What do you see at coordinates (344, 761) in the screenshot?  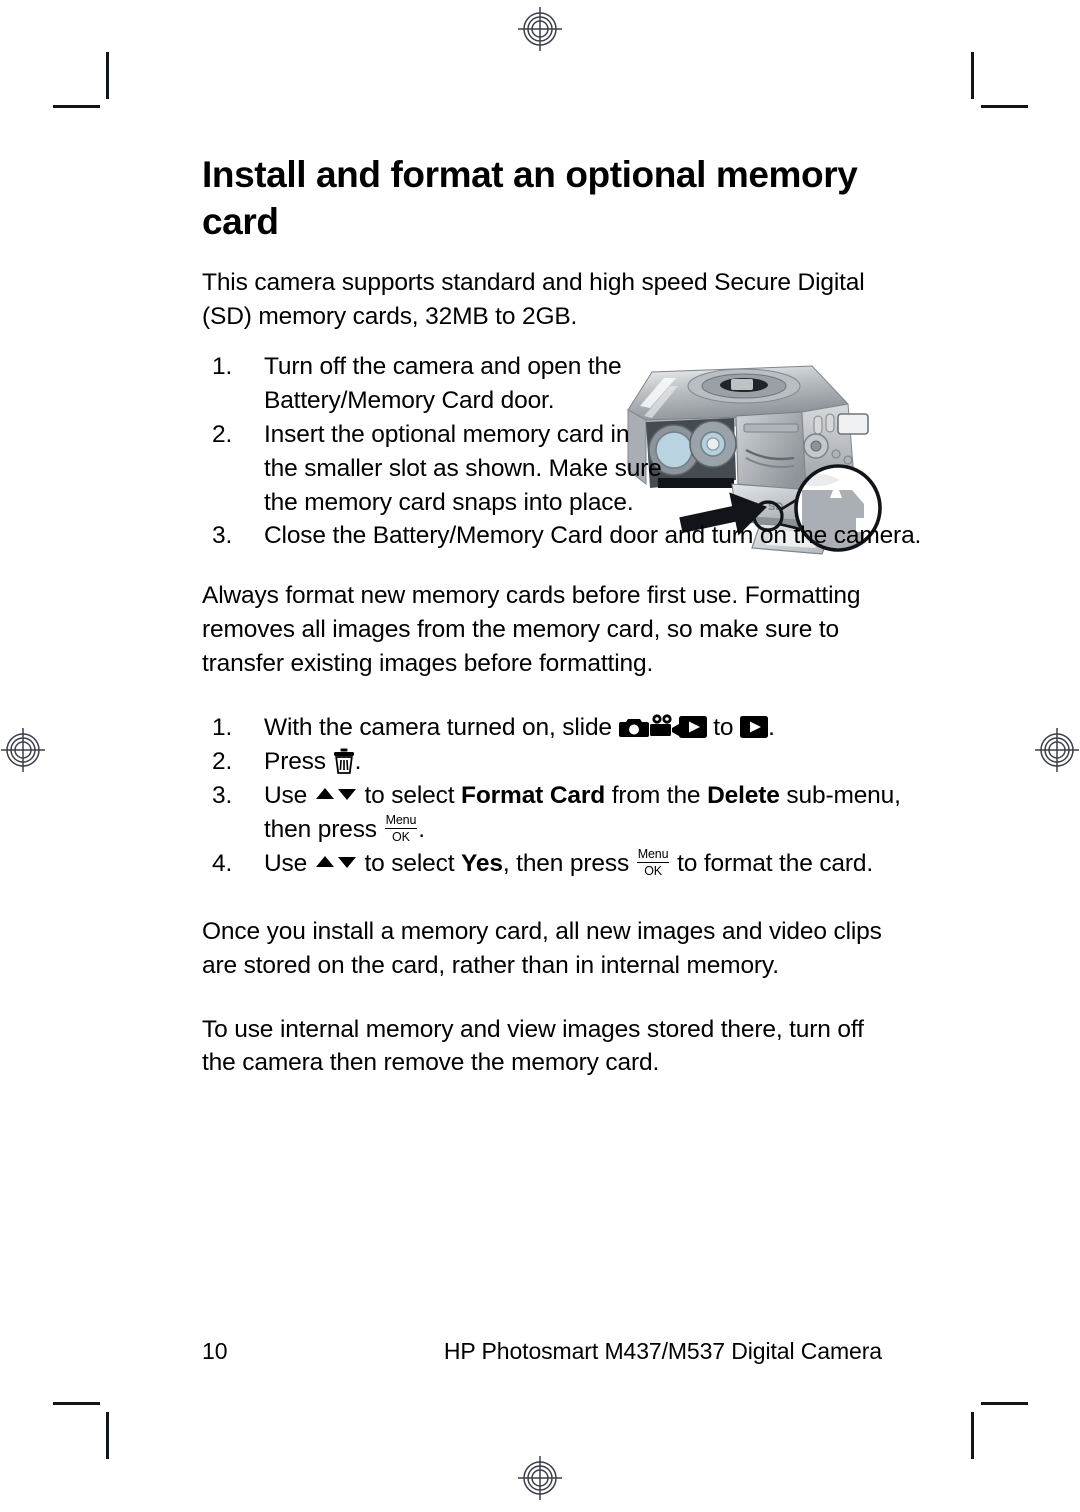 I see `trash-icon` at bounding box center [344, 761].